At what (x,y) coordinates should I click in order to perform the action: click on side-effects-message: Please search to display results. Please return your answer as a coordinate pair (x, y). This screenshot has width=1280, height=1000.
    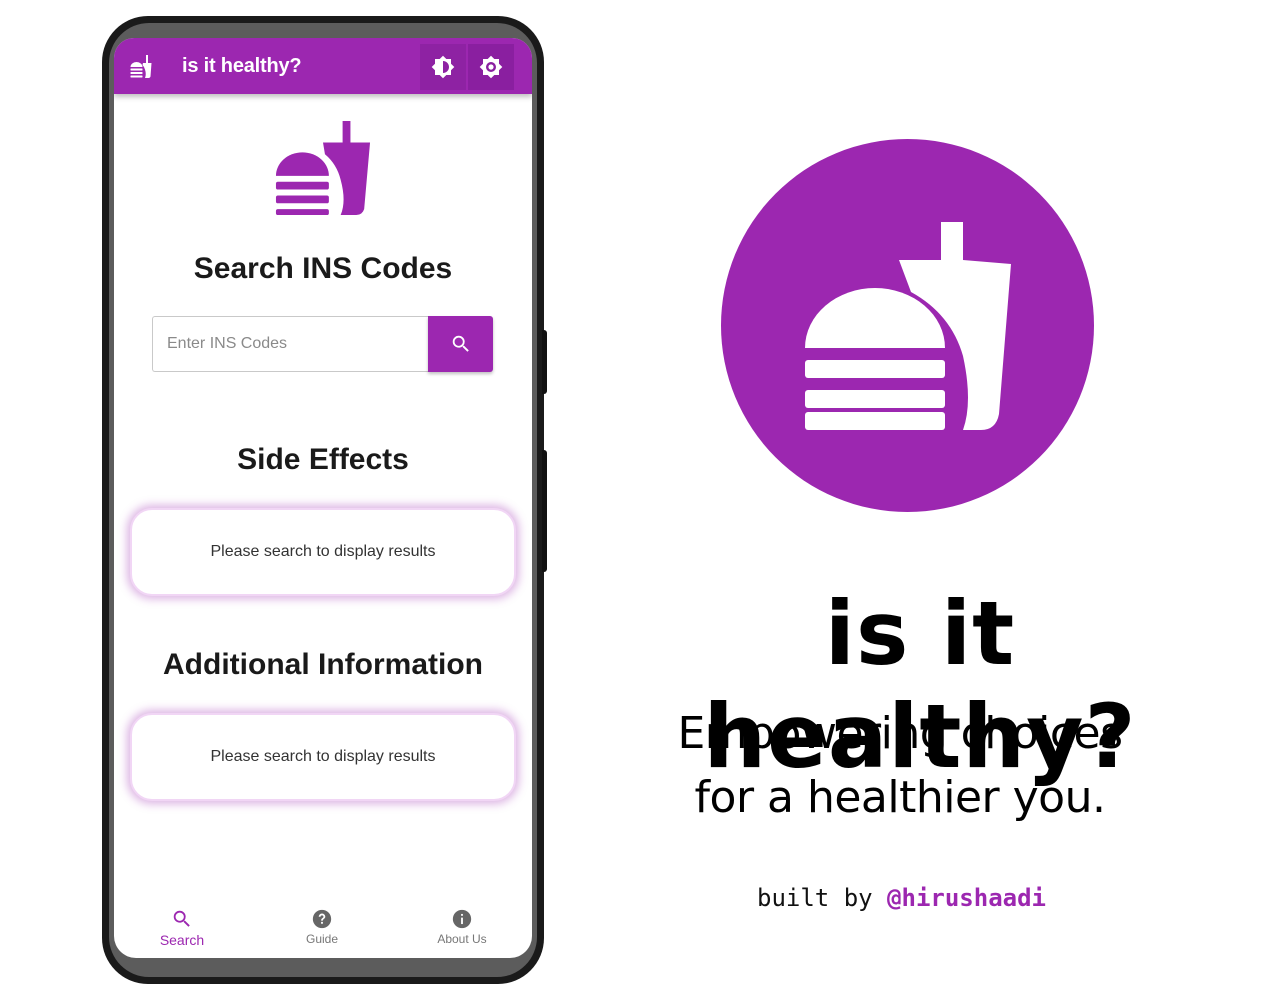
    Looking at the image, I should click on (323, 551).